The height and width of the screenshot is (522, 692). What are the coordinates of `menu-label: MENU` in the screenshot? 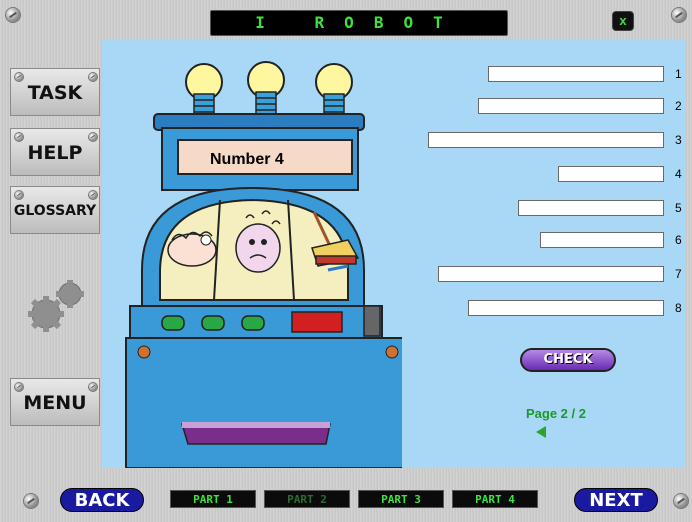 It's located at (55, 403).